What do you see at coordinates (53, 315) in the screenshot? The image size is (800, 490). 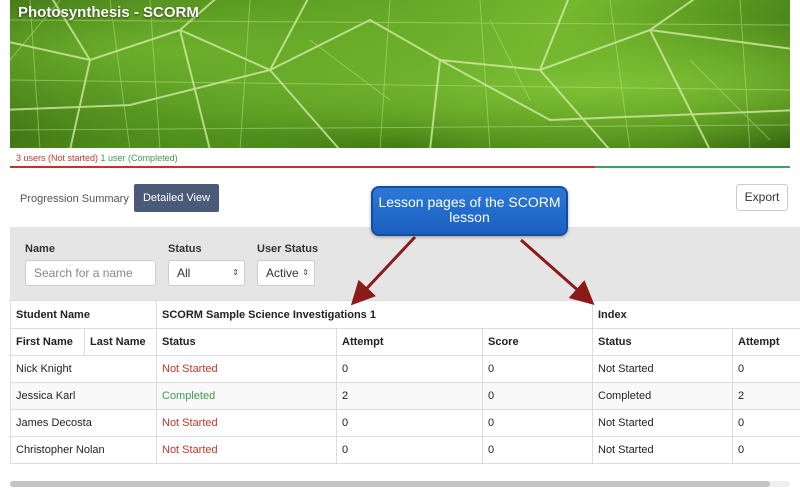 I see `student-name-group-header: Student Name` at bounding box center [53, 315].